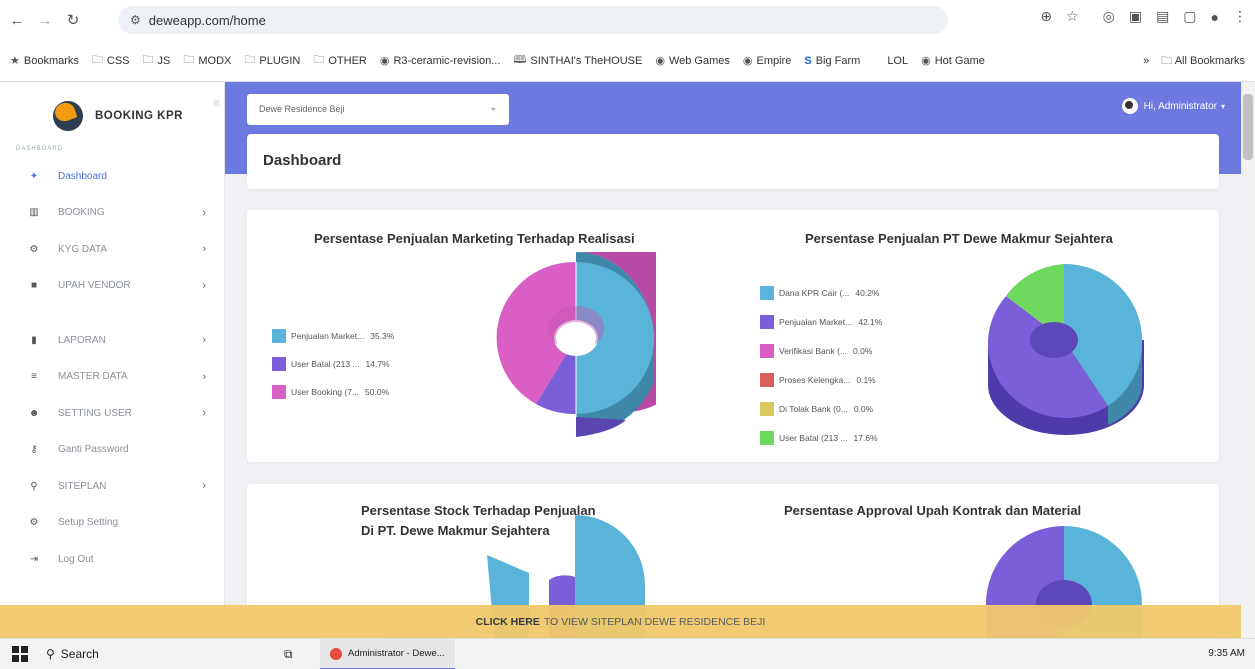 Image resolution: width=1255 pixels, height=669 pixels. What do you see at coordinates (926, 61) in the screenshot?
I see `globe-icon: ◉` at bounding box center [926, 61].